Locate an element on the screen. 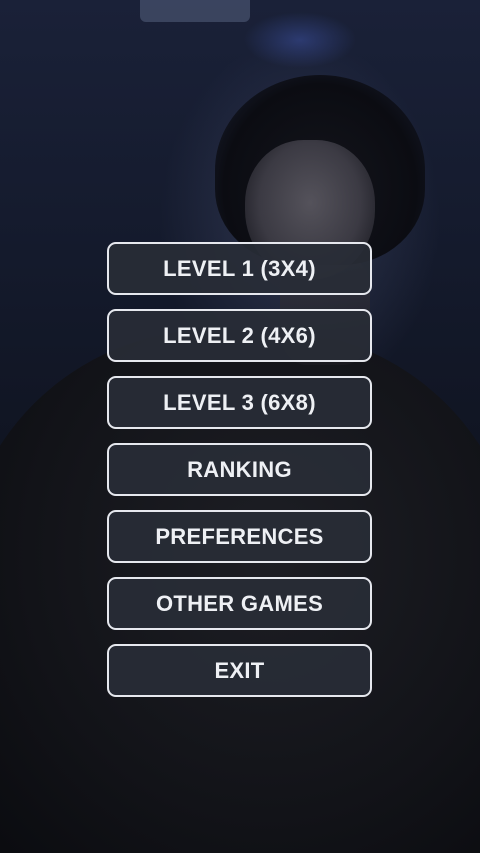  background-photo-hair is located at coordinates (320, 170).